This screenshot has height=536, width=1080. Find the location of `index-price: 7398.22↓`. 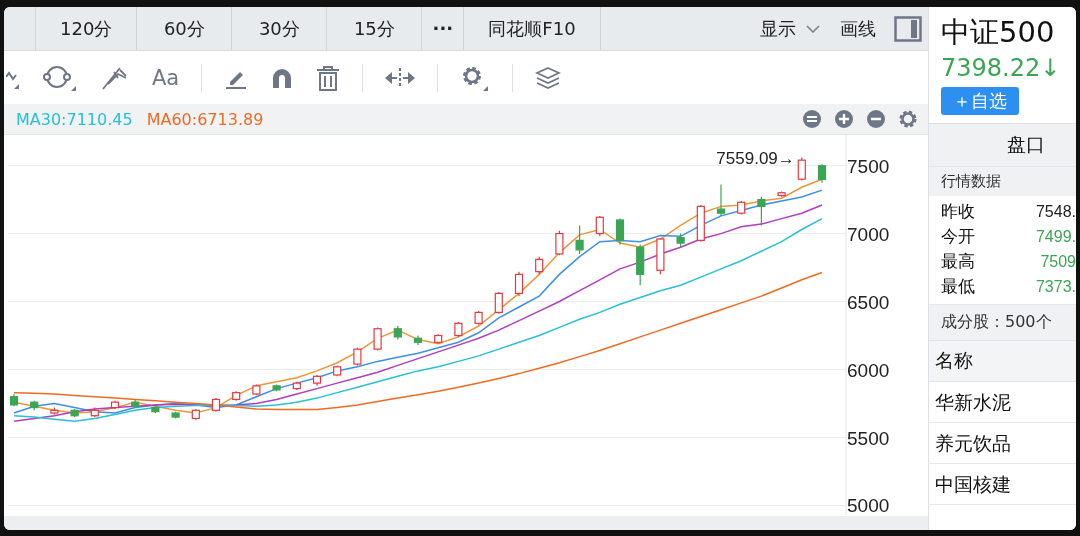

index-price: 7398.22↓ is located at coordinates (1001, 68).